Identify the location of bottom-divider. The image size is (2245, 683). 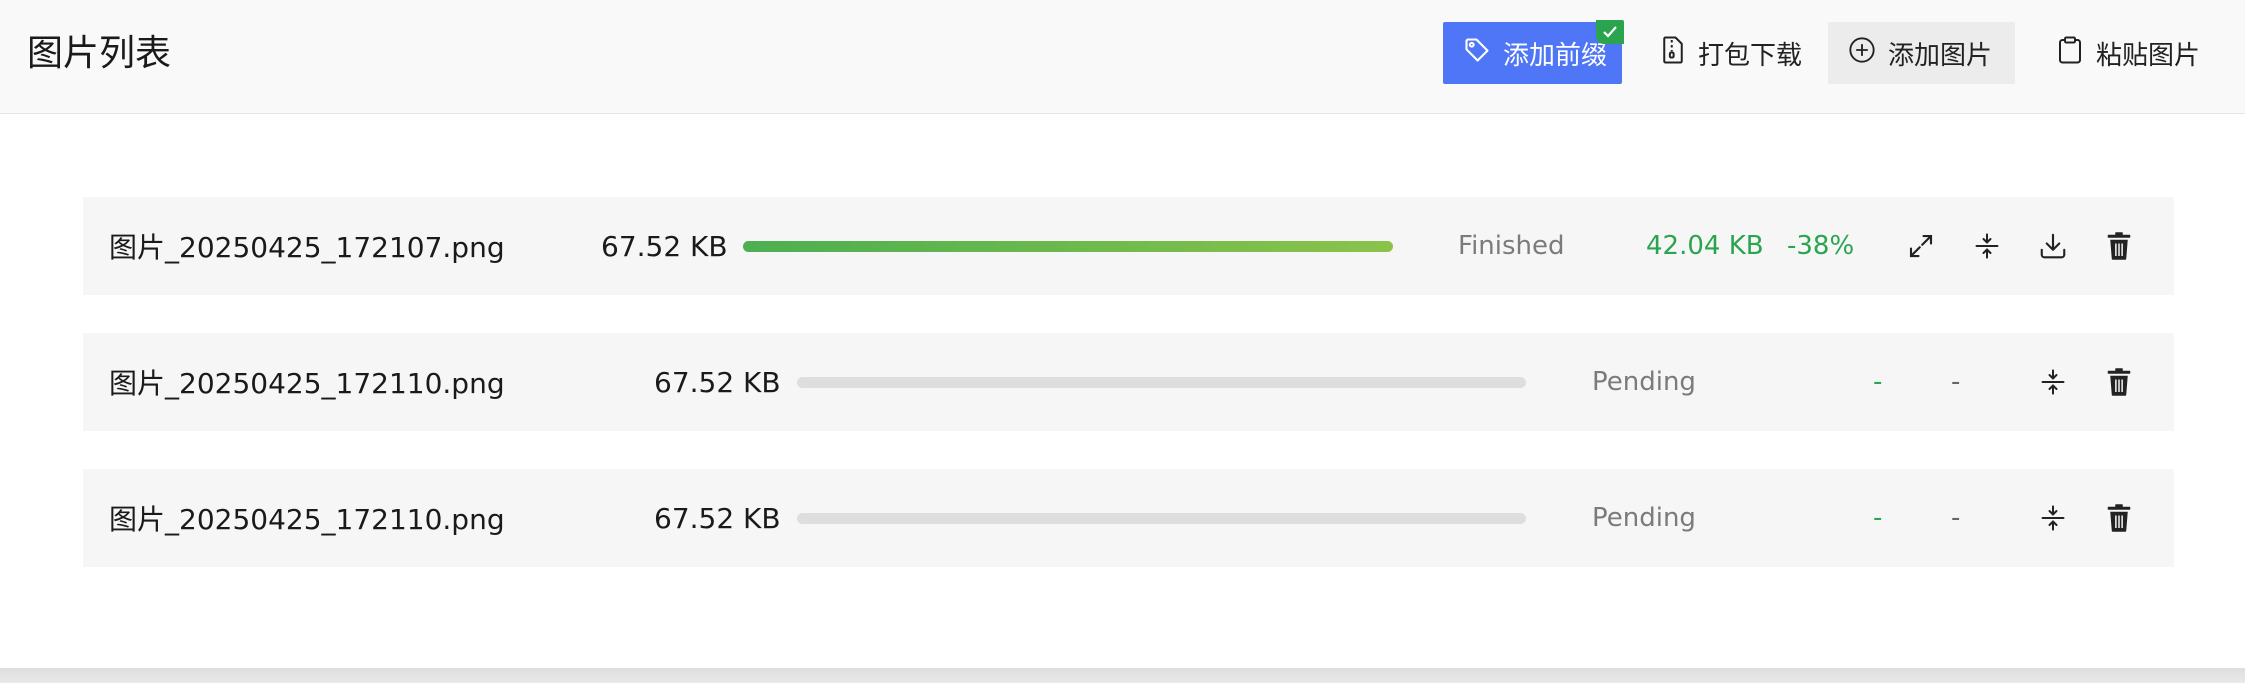
(1122, 675).